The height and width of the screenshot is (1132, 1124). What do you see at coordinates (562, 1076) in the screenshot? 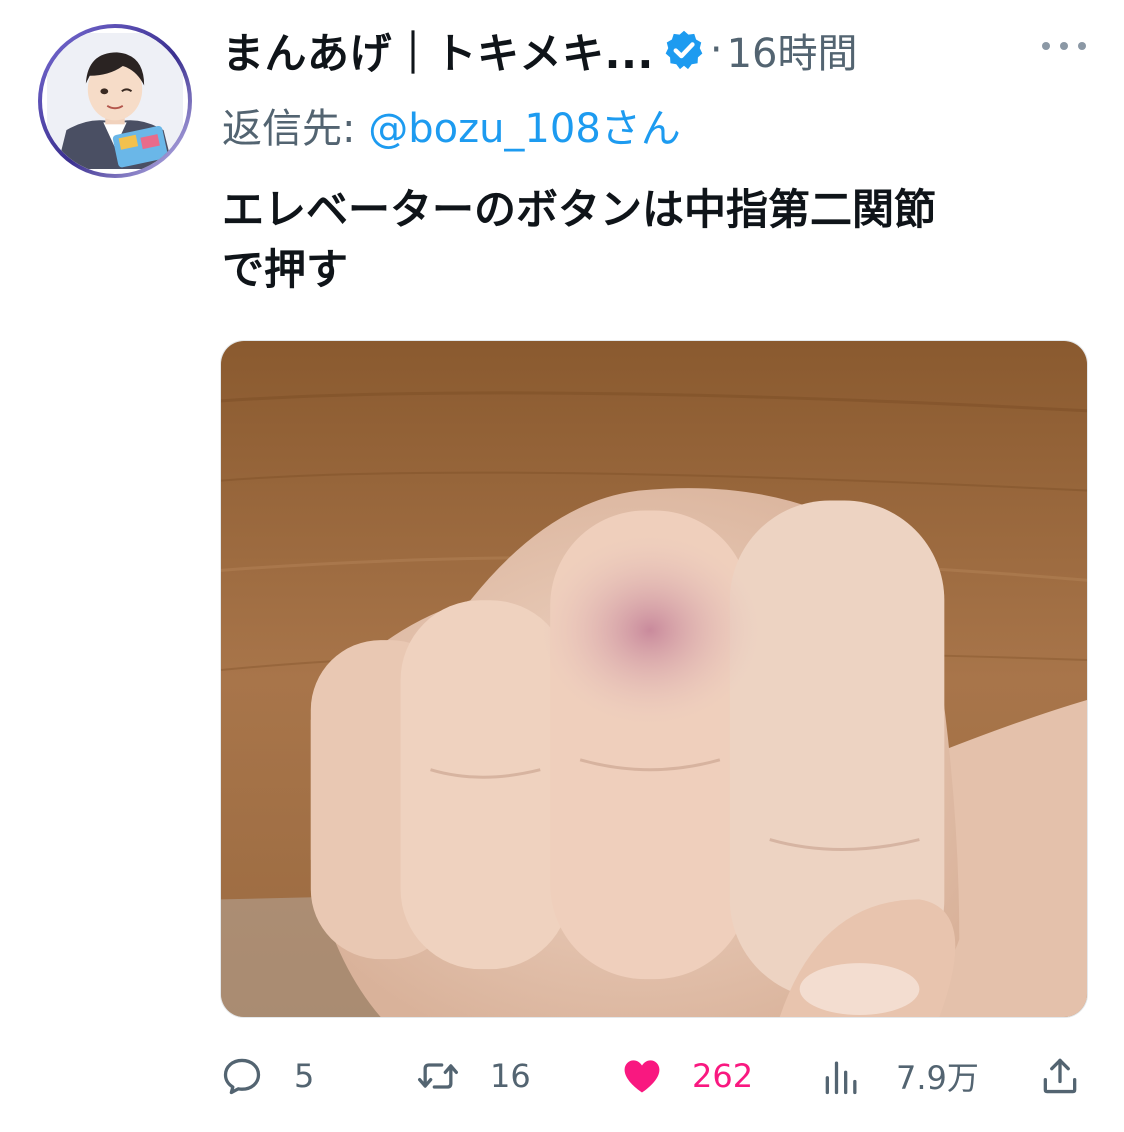
I see `action-bar: 5 16 262 7.9万` at bounding box center [562, 1076].